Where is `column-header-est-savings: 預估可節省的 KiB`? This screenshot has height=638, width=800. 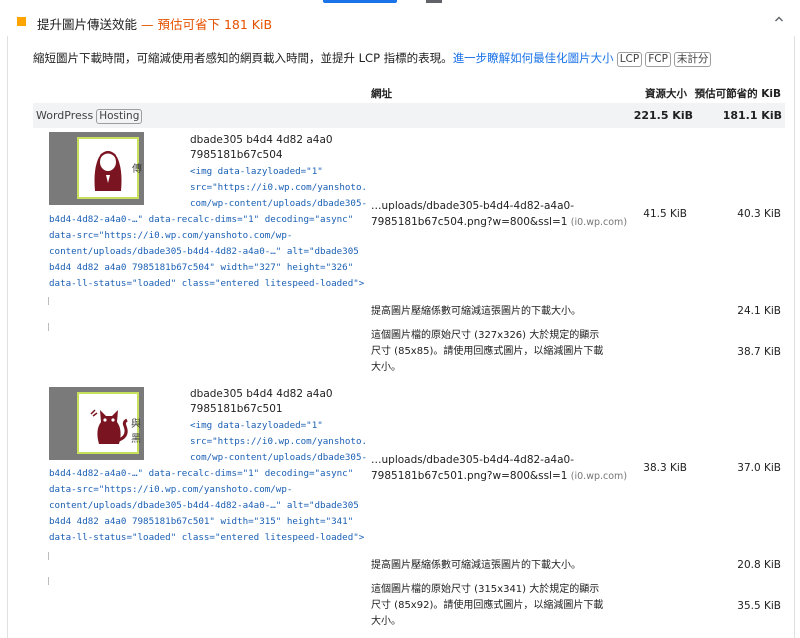 column-header-est-savings: 預估可節省的 KiB is located at coordinates (737, 94).